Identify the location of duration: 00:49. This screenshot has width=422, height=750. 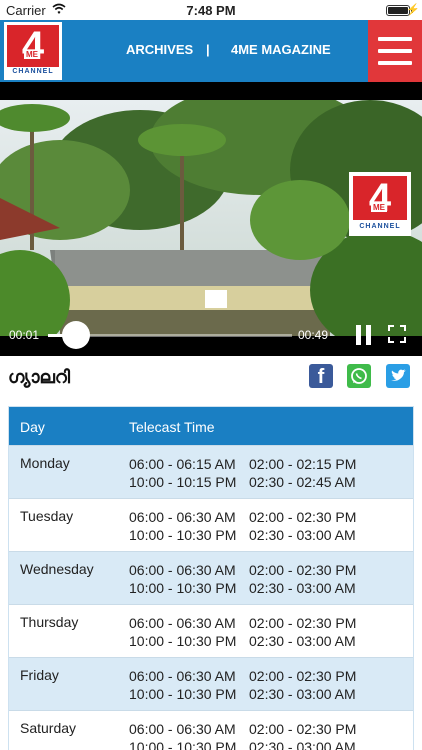
(313, 335).